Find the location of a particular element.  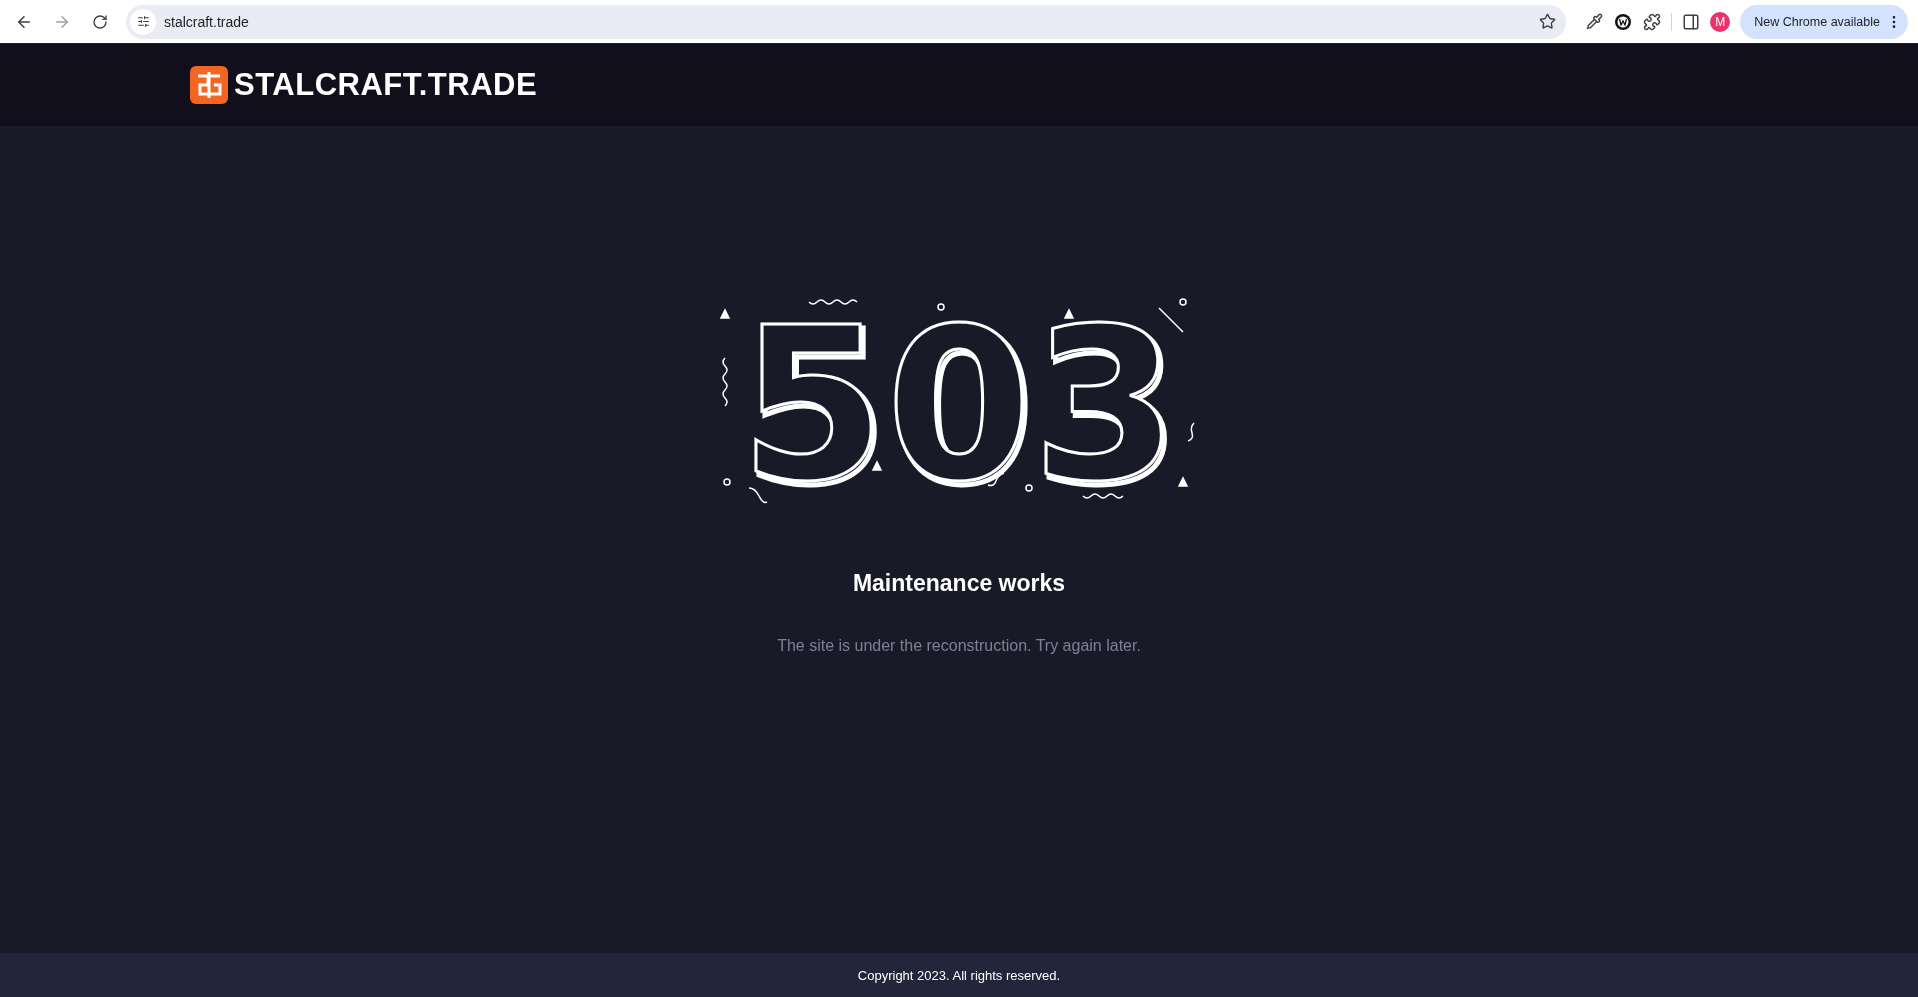

bookmark-star-icon is located at coordinates (1548, 21).